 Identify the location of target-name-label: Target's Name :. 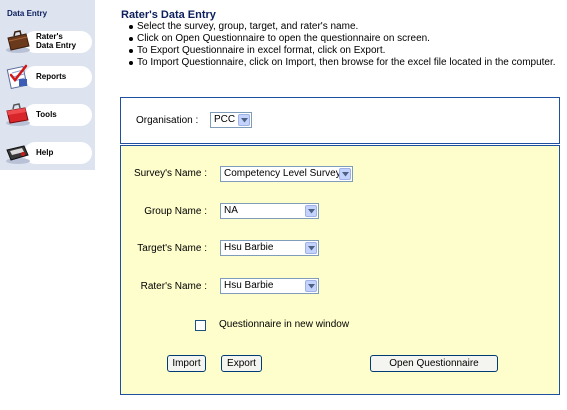
(172, 248).